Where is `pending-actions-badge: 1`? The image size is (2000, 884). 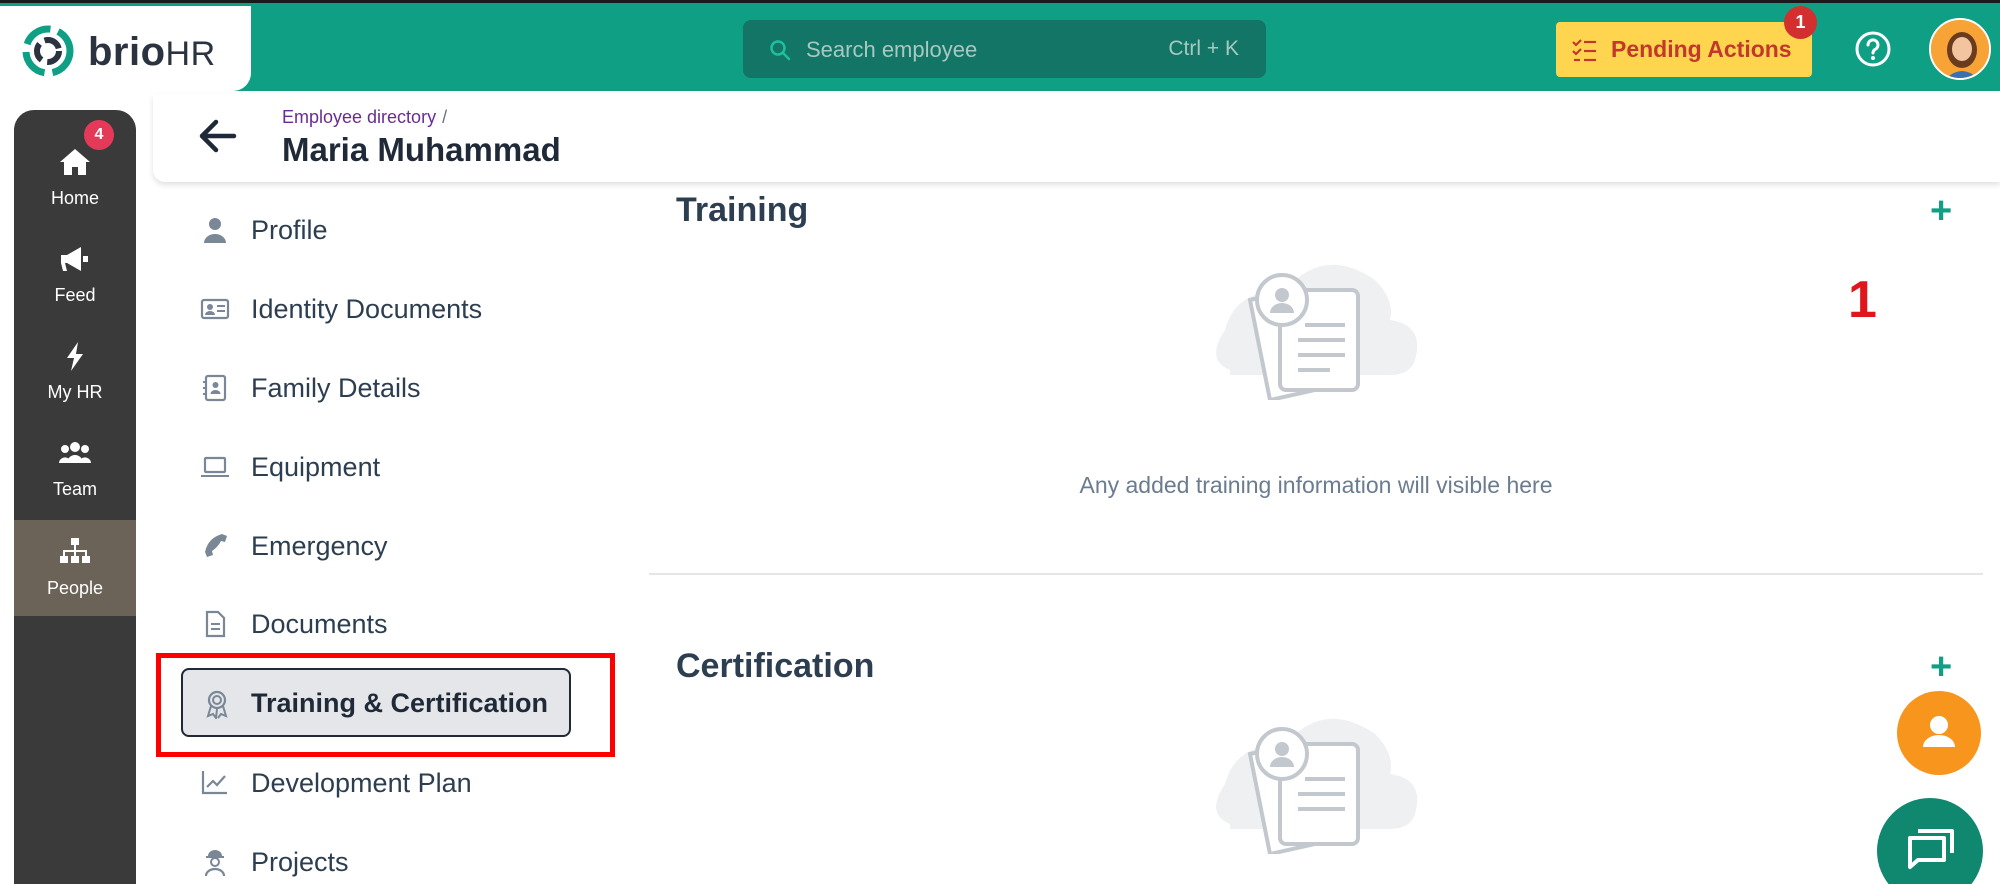 pending-actions-badge: 1 is located at coordinates (1800, 22).